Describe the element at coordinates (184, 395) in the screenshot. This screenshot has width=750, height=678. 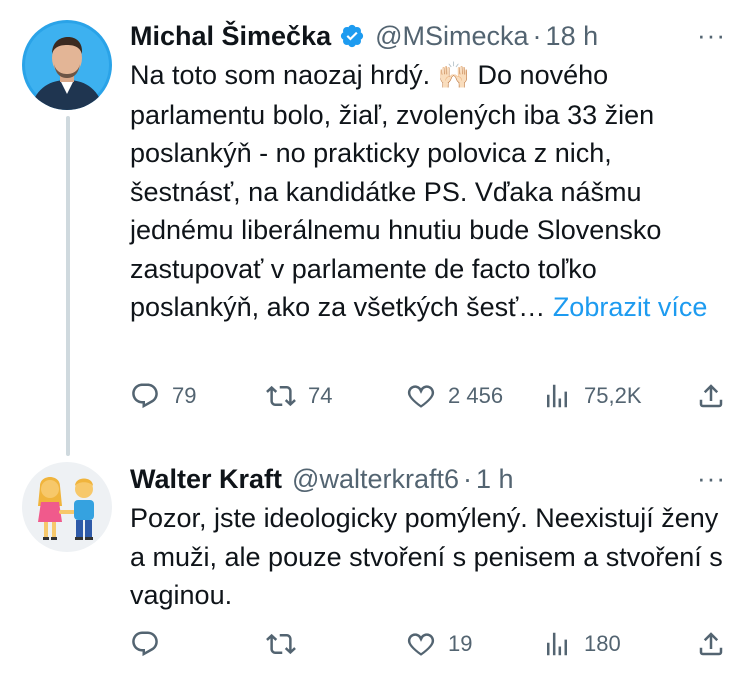
I see `reply-count: 79` at that location.